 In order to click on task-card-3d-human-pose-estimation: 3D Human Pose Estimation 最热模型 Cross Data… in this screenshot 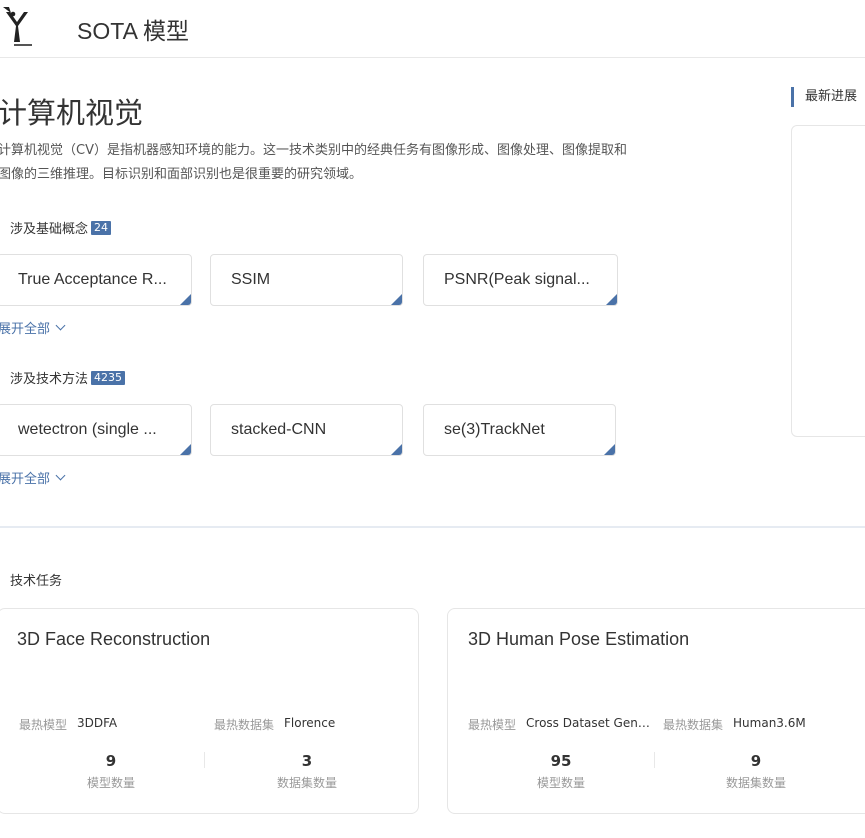, I will do `click(656, 711)`.